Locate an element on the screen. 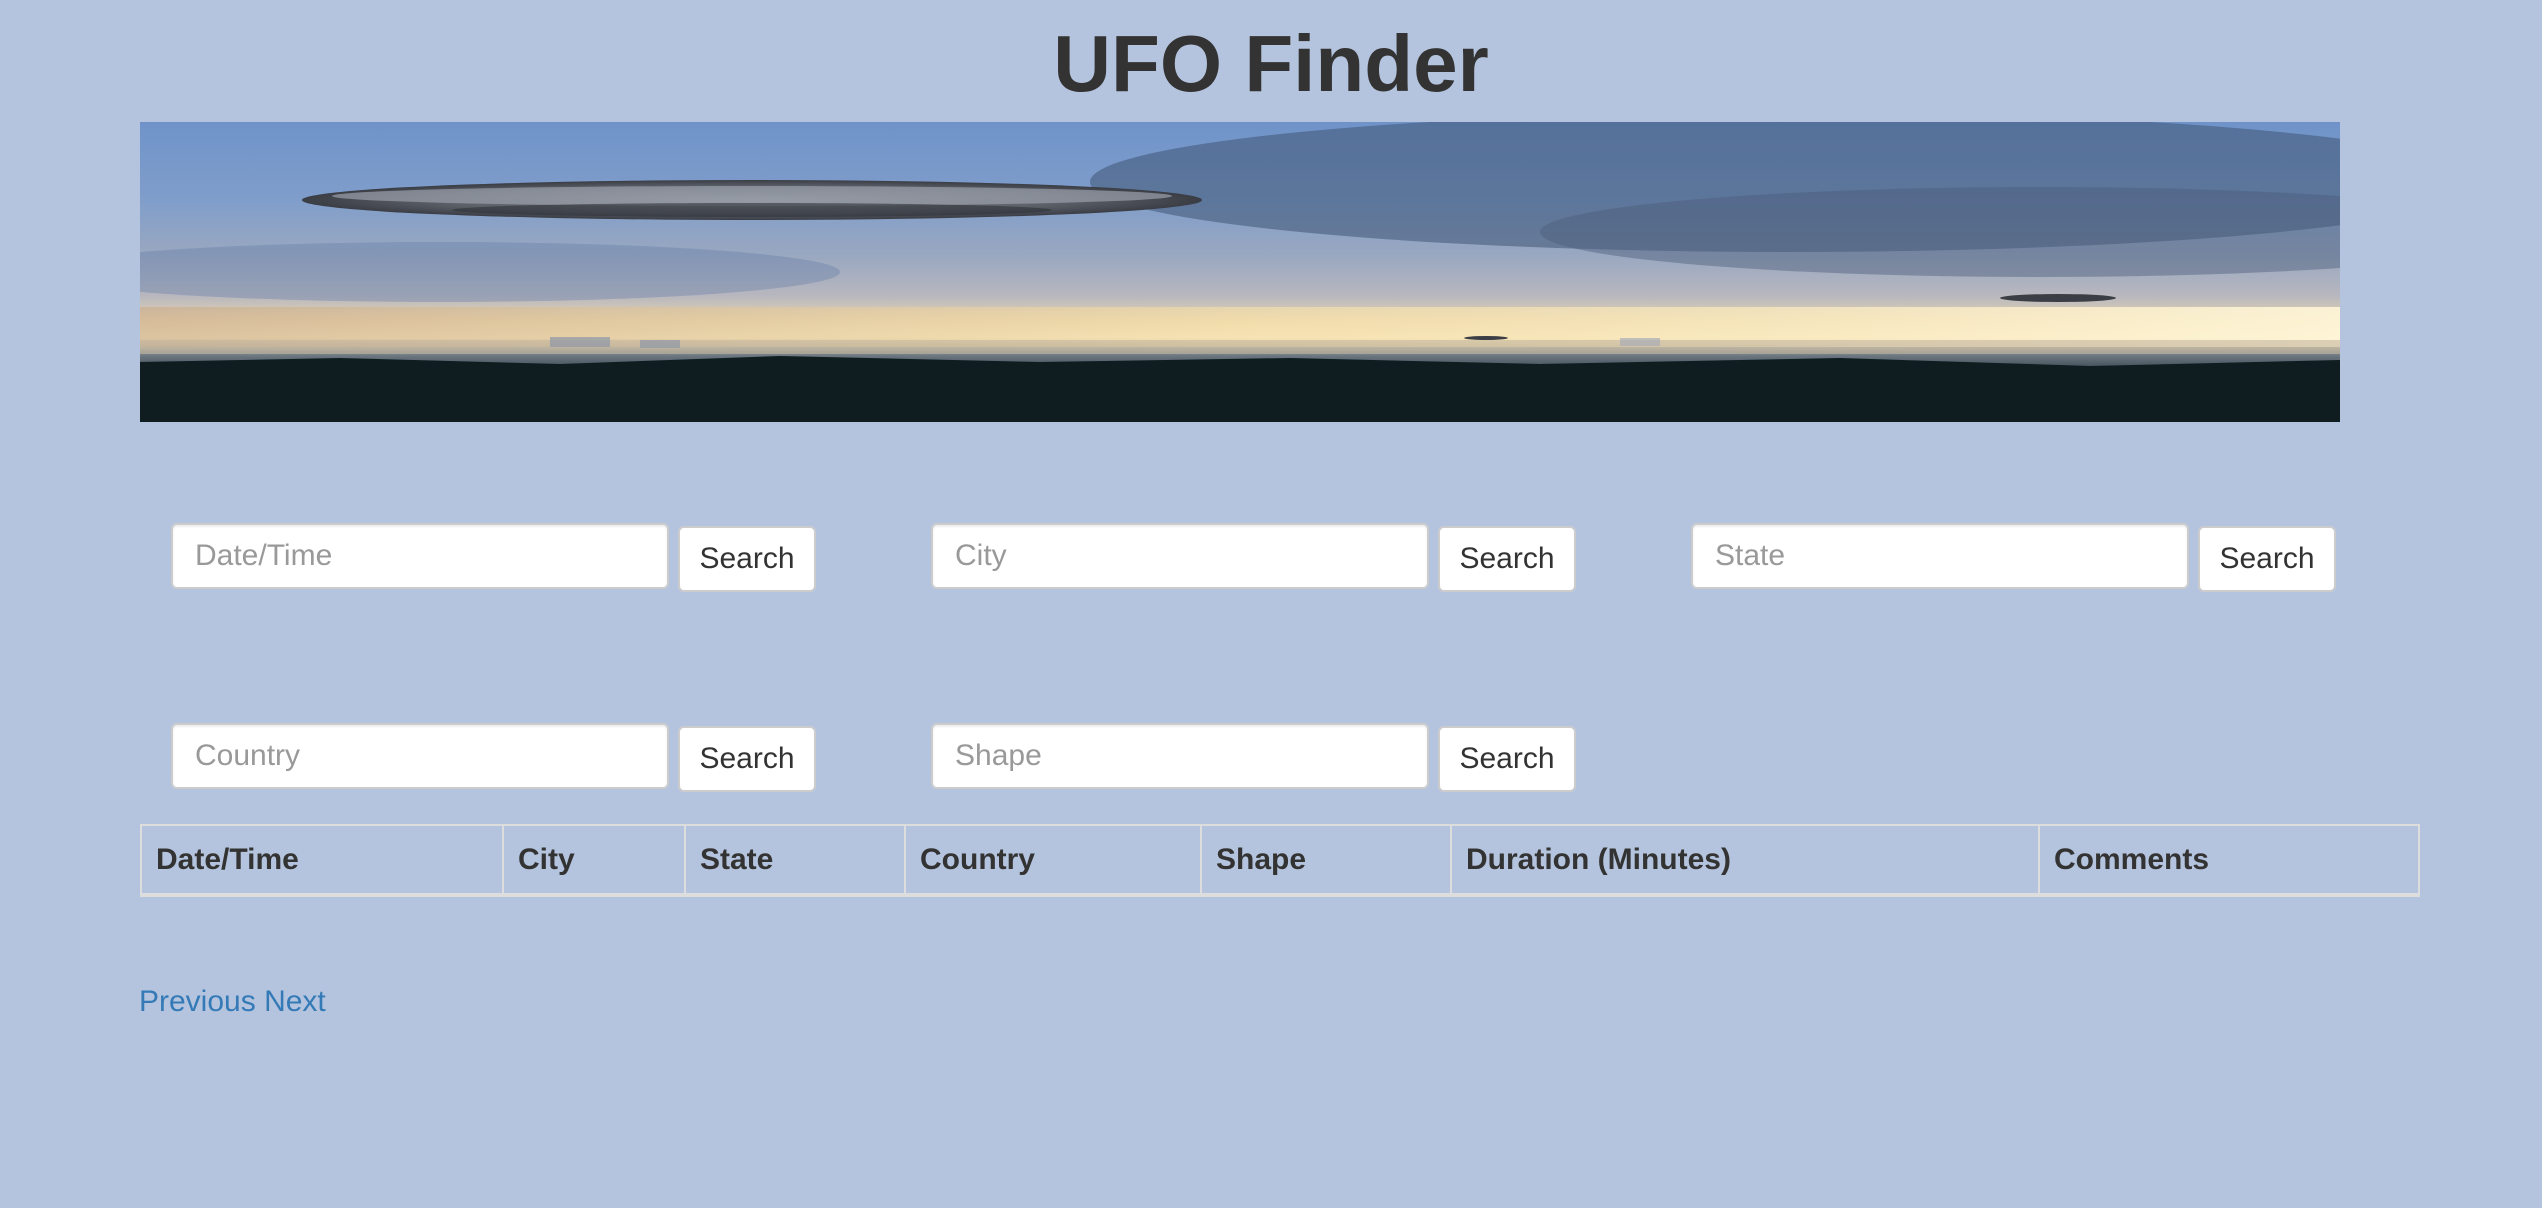  state-search-button: Search is located at coordinates (2267, 559).